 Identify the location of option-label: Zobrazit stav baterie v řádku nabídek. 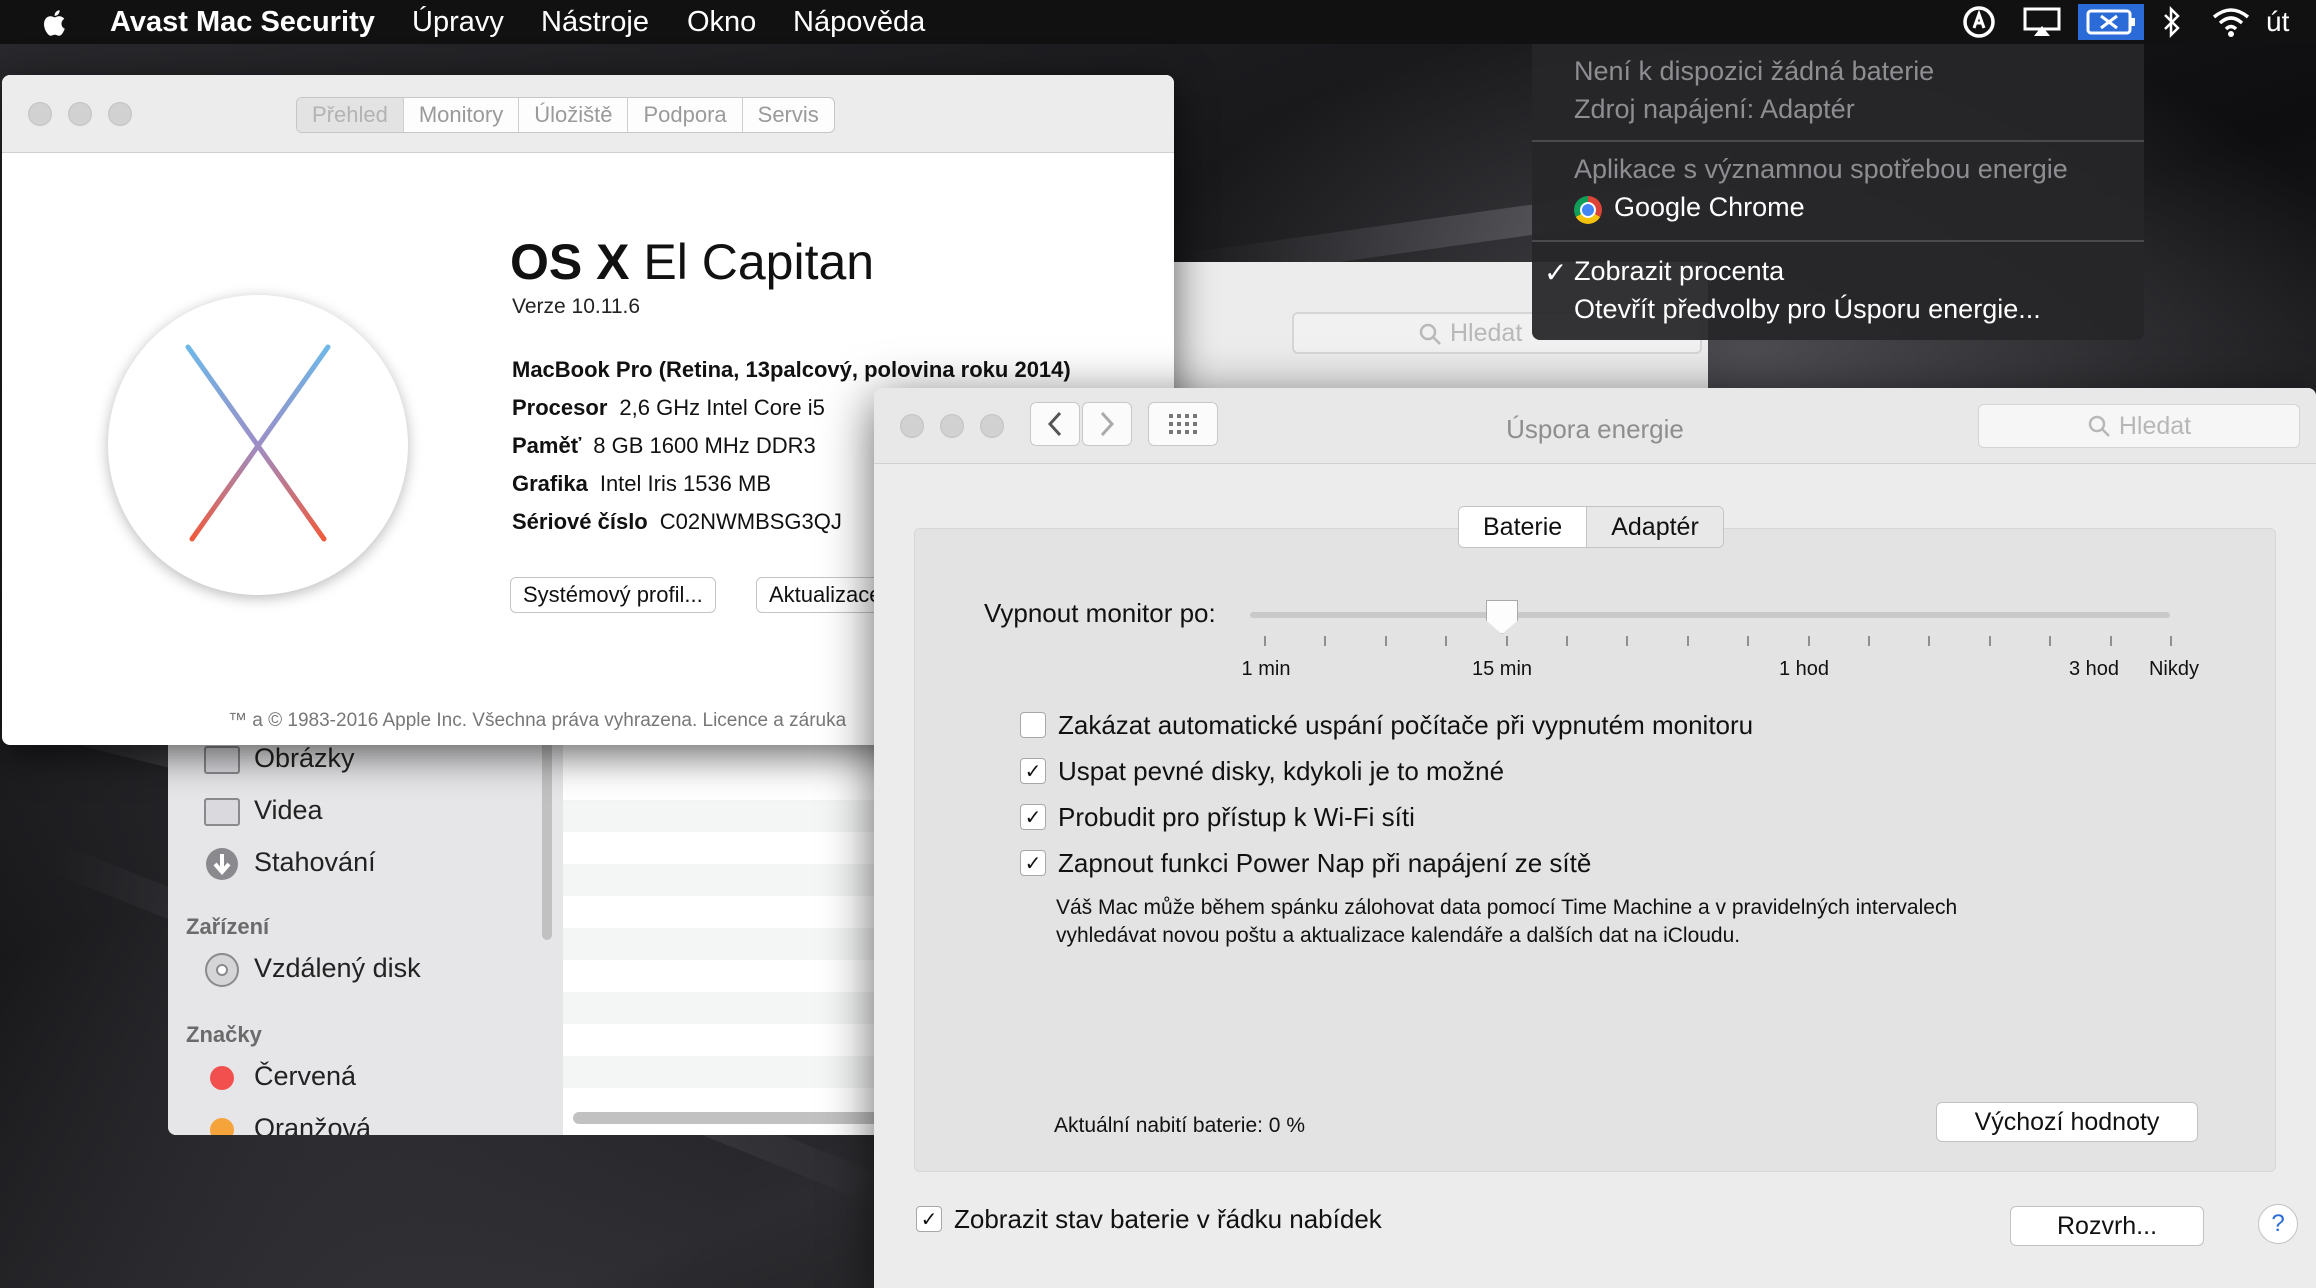
(1168, 1218).